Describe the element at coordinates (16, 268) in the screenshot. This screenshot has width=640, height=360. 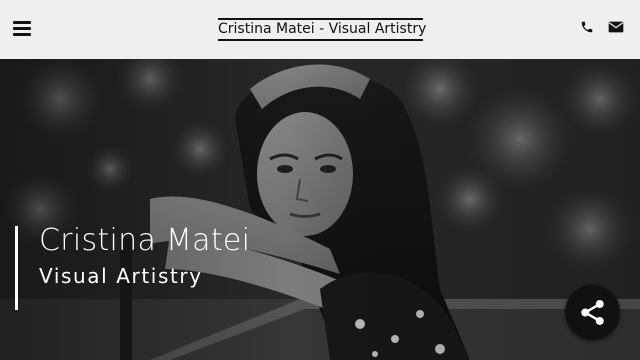
I see `hero-accent-bar` at that location.